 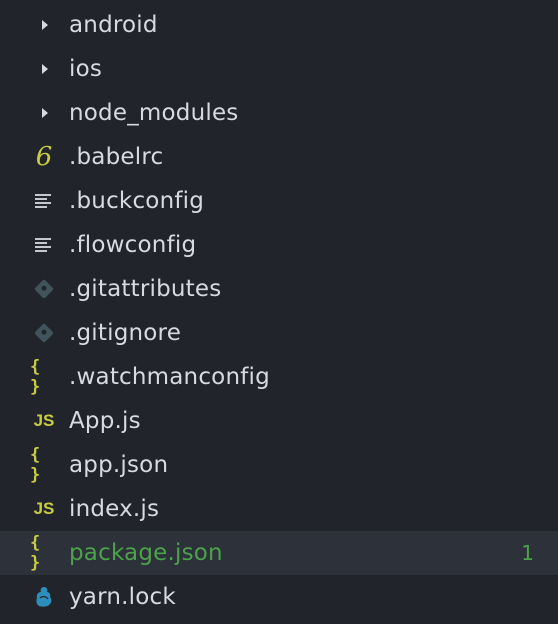 What do you see at coordinates (145, 289) in the screenshot?
I see `tree-item-label: .gitattributes` at bounding box center [145, 289].